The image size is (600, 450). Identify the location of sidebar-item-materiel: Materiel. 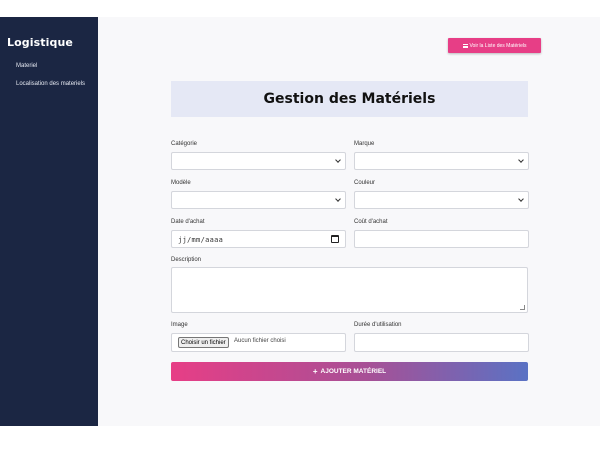
(26, 66).